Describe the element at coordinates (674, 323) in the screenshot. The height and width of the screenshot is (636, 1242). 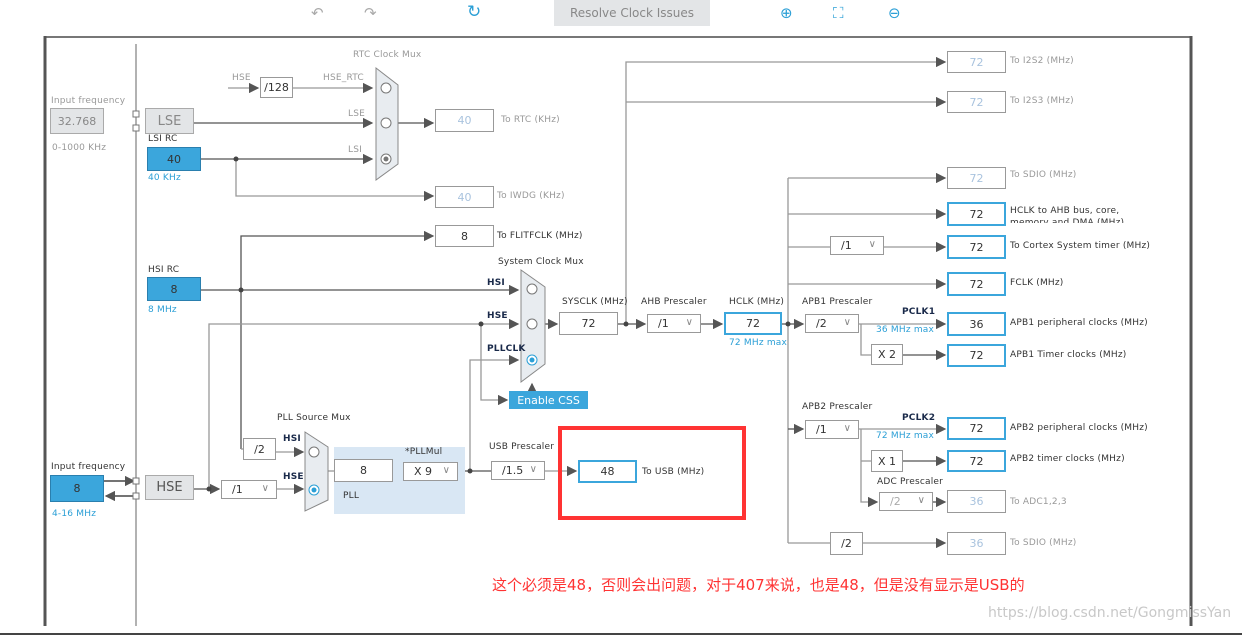
I see `ahb-prescaler-select: /1 ∨` at that location.